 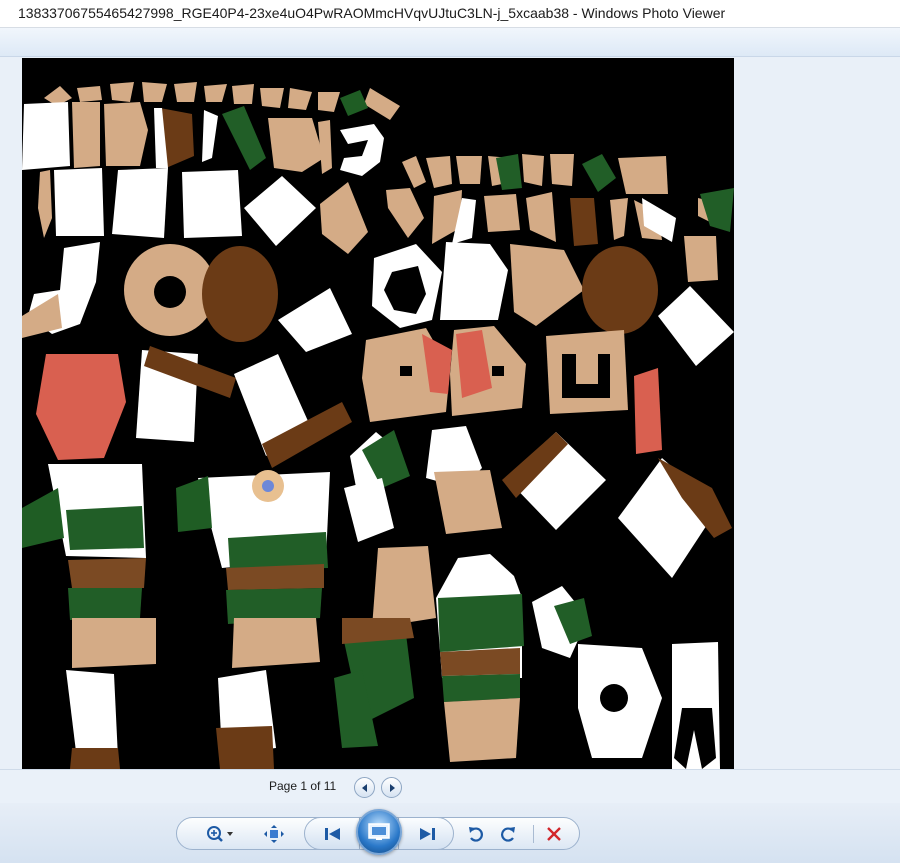 I want to click on zoom-icon, so click(x=220, y=834).